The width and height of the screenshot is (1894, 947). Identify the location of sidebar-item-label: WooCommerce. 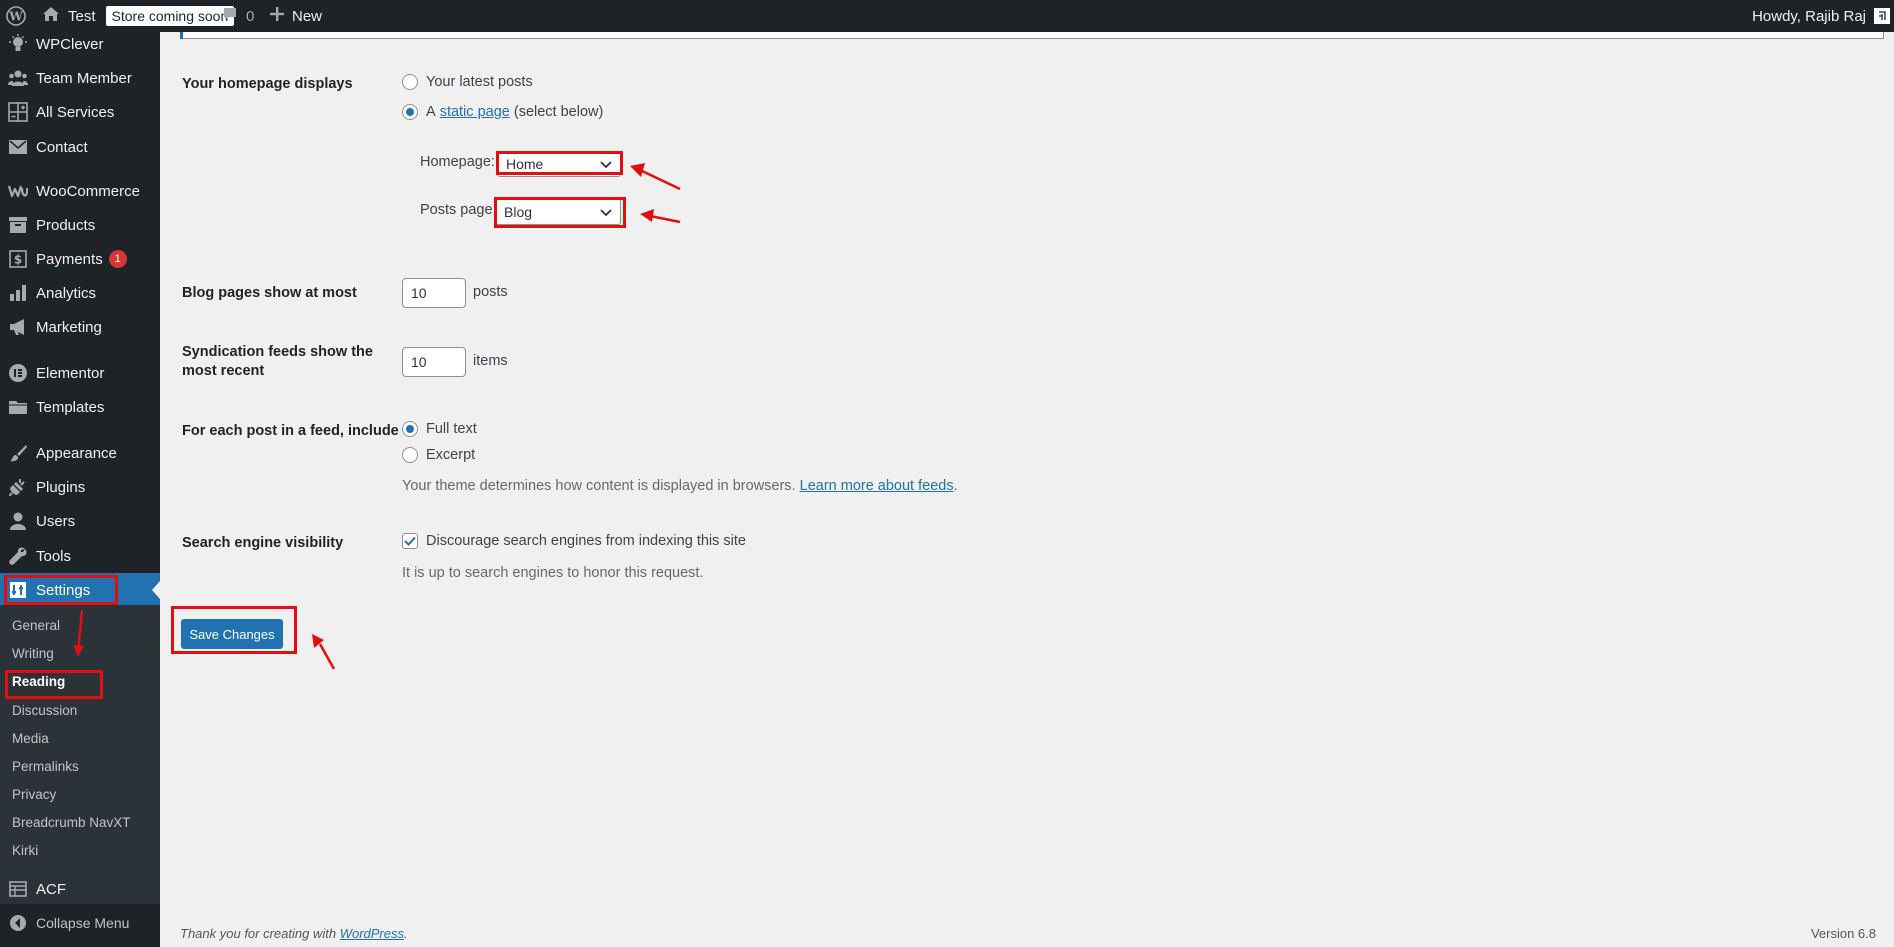
(88, 191).